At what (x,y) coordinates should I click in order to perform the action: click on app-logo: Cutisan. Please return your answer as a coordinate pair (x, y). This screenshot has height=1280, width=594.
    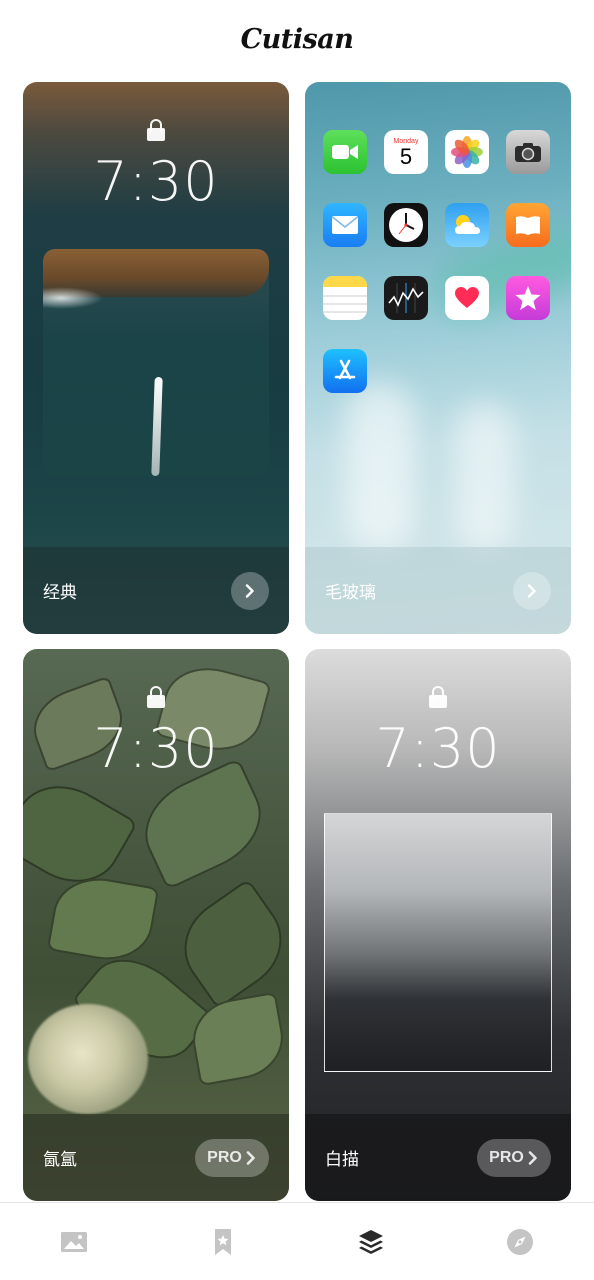
    Looking at the image, I should click on (297, 39).